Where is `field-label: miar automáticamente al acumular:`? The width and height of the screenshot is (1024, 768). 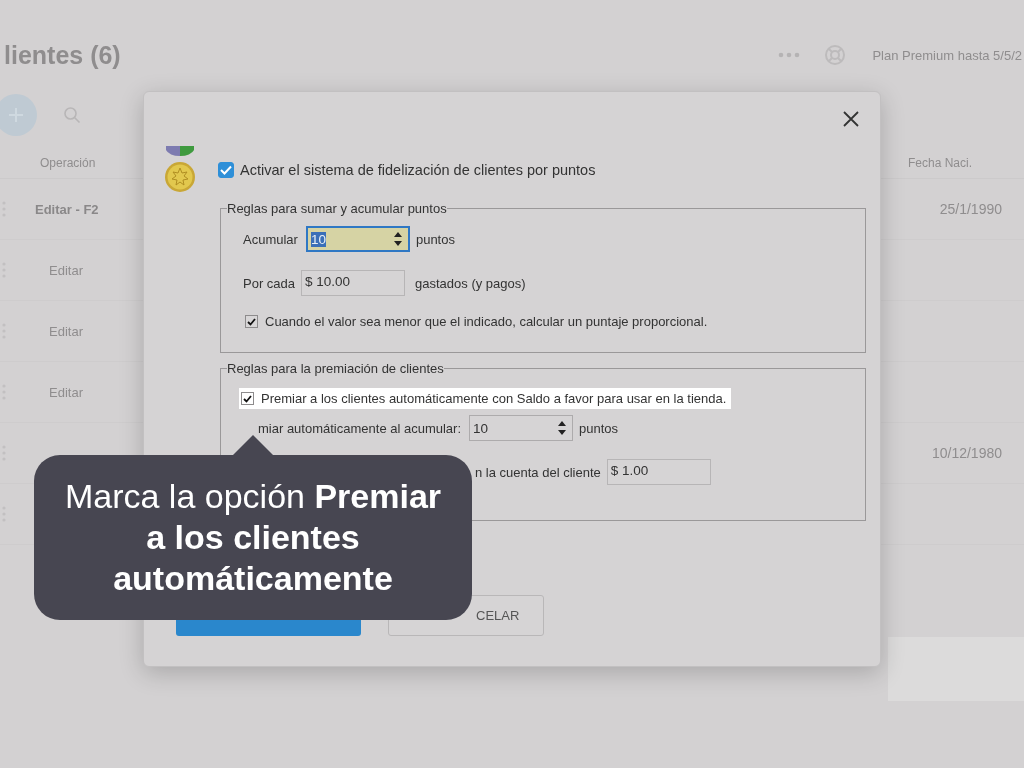
field-label: miar automáticamente al acumular: is located at coordinates (360, 428).